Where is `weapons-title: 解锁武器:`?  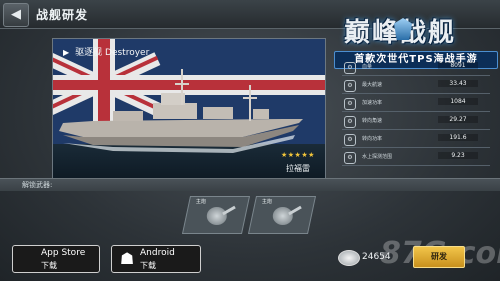
weapons-title: 解锁武器: is located at coordinates (37, 185).